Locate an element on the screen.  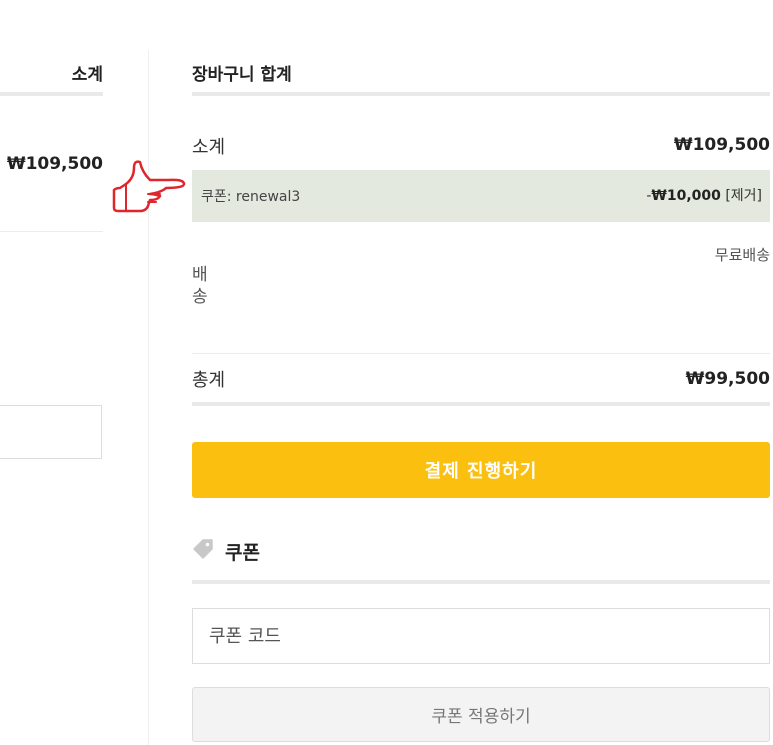
shipping-value: 무료배송 is located at coordinates (742, 255).